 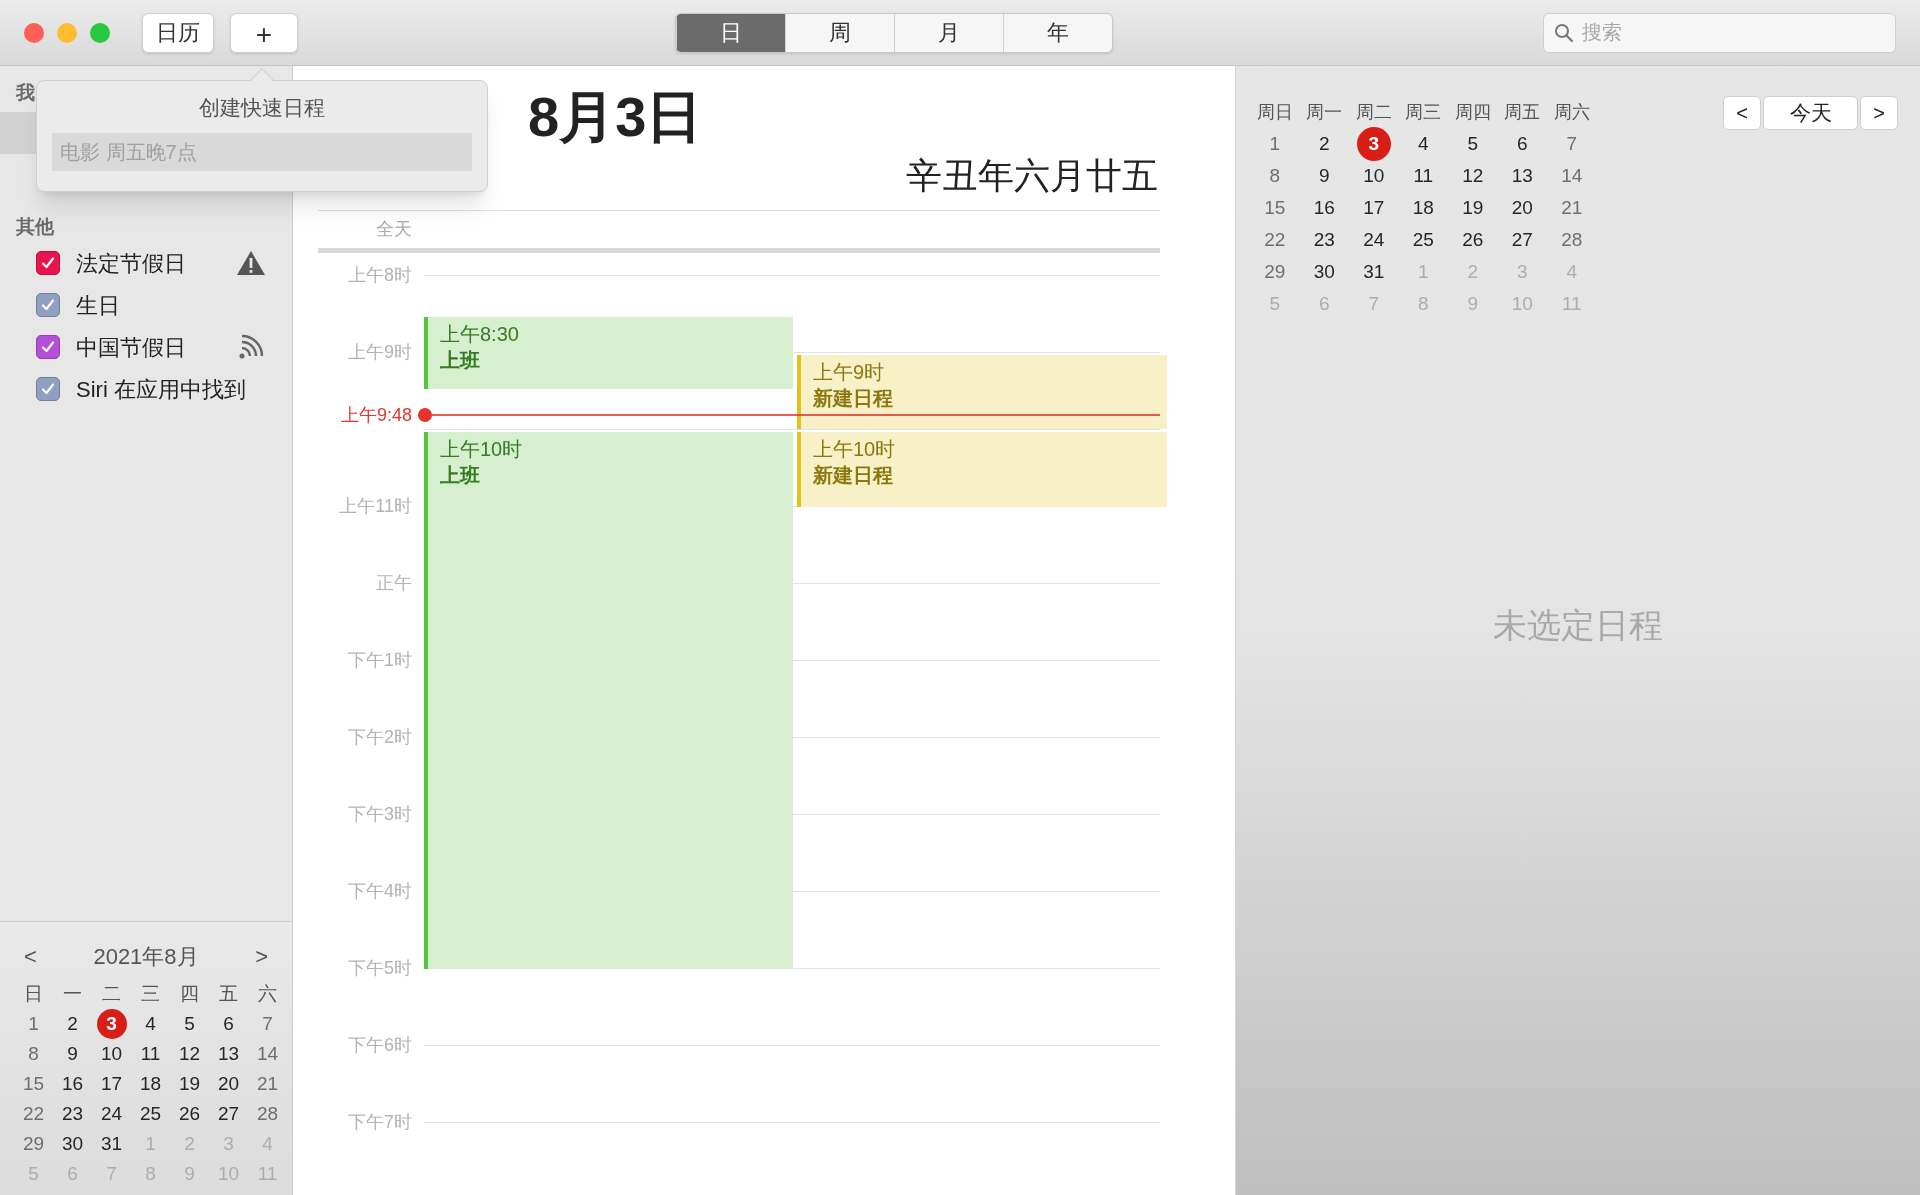 What do you see at coordinates (380, 275) in the screenshot?
I see `hour-label: 上午8时` at bounding box center [380, 275].